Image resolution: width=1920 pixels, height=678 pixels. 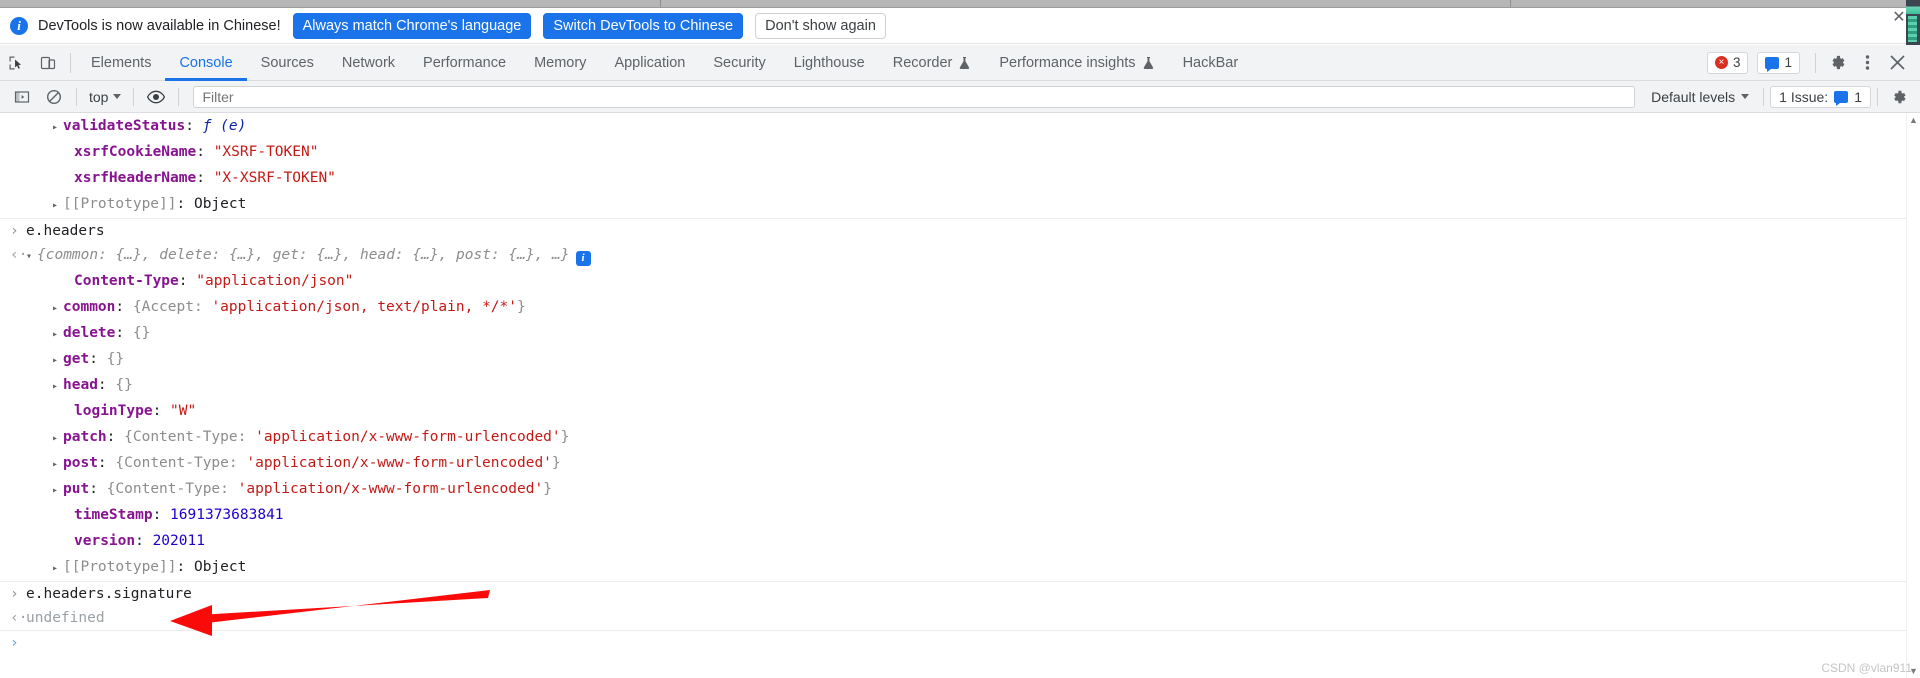 What do you see at coordinates (1721, 62) in the screenshot?
I see `error-icon: ×` at bounding box center [1721, 62].